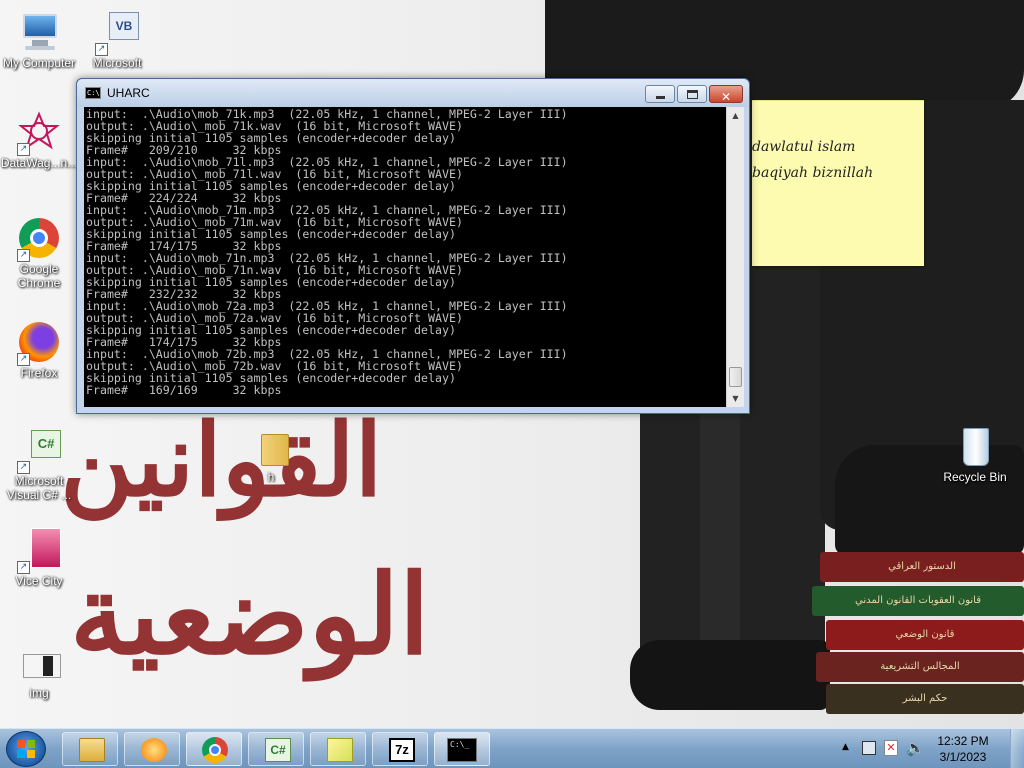 Image resolution: width=1024 pixels, height=768 pixels. I want to click on recycle-bin-icon, so click(975, 446).